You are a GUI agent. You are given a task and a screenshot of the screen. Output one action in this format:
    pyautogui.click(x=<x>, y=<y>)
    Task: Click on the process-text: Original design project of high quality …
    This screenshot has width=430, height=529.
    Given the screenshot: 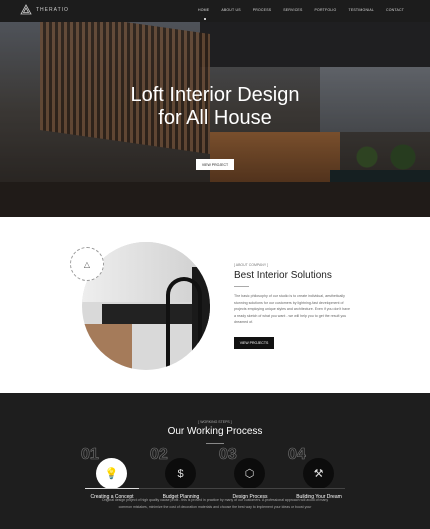 What is the action you would take?
    pyautogui.click(x=215, y=503)
    